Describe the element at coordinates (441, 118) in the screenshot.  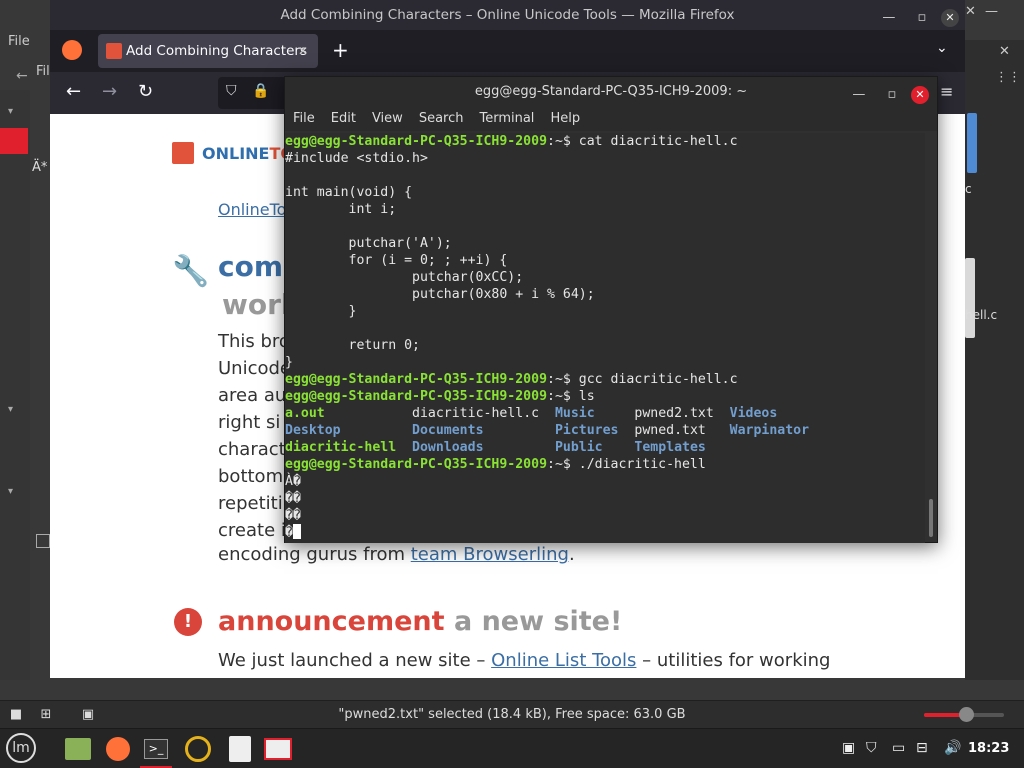
I see `menu-search: Search` at that location.